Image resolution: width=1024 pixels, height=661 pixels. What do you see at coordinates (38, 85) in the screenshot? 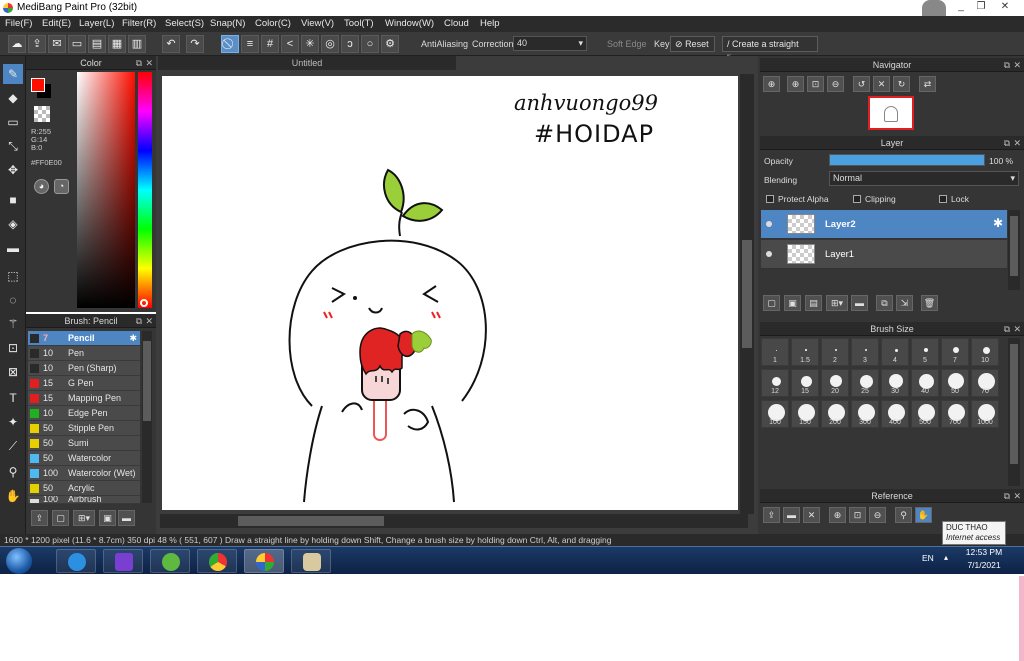
I see `primary-color-swatch` at bounding box center [38, 85].